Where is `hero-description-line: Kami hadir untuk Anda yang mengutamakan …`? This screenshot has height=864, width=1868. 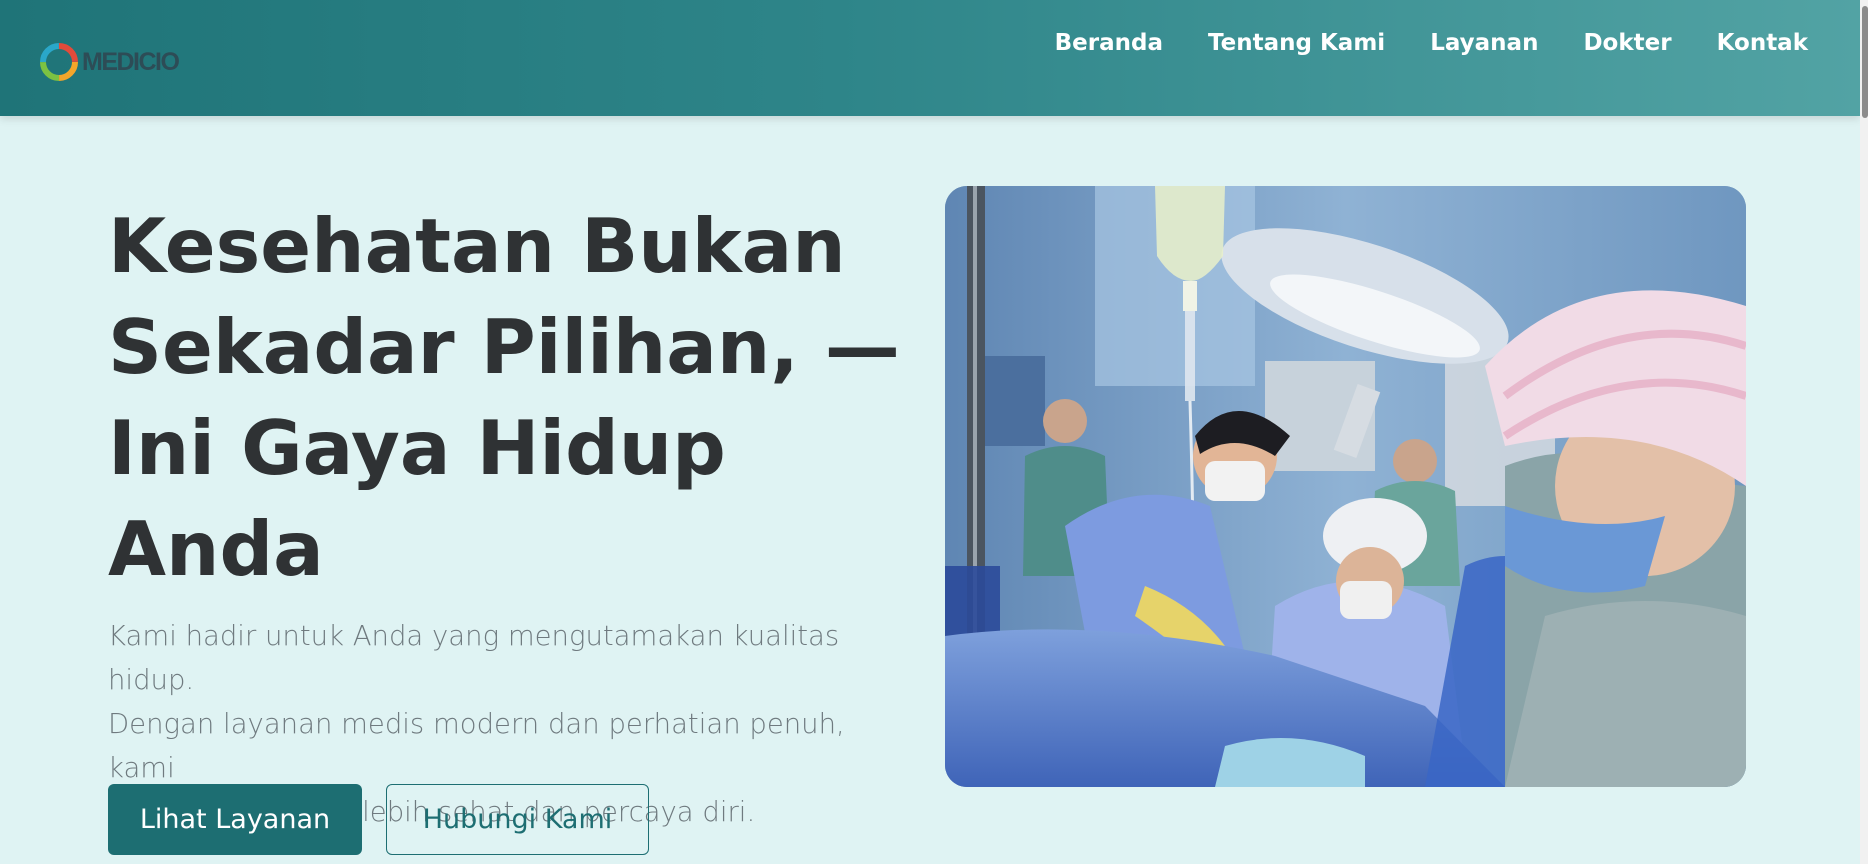 hero-description-line: Kami hadir untuk Anda yang mengutamakan … is located at coordinates (474, 658).